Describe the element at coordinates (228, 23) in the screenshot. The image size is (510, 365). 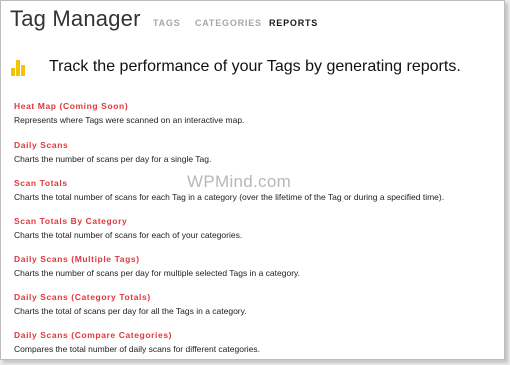
I see `tab-categories: CATEGORIES` at that location.